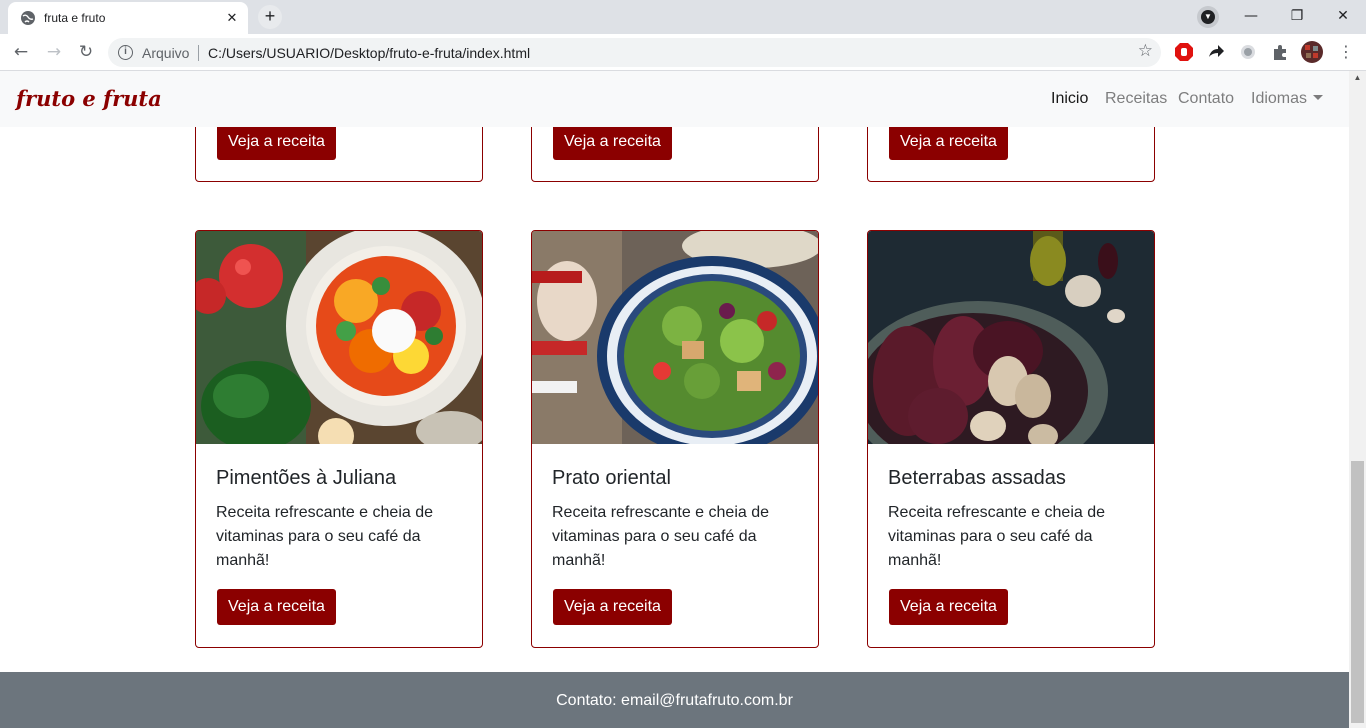  Describe the element at coordinates (1357, 399) in the screenshot. I see `page-scrollbar: ▲` at that location.